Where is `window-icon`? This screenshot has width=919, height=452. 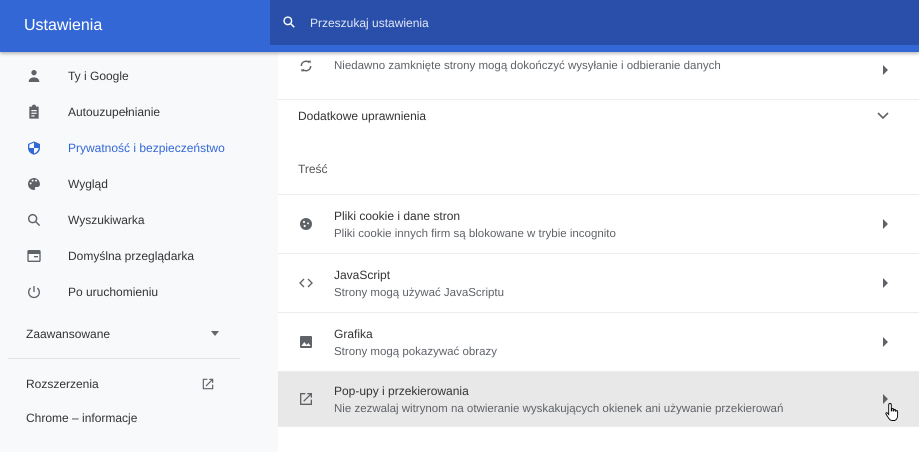 window-icon is located at coordinates (34, 256).